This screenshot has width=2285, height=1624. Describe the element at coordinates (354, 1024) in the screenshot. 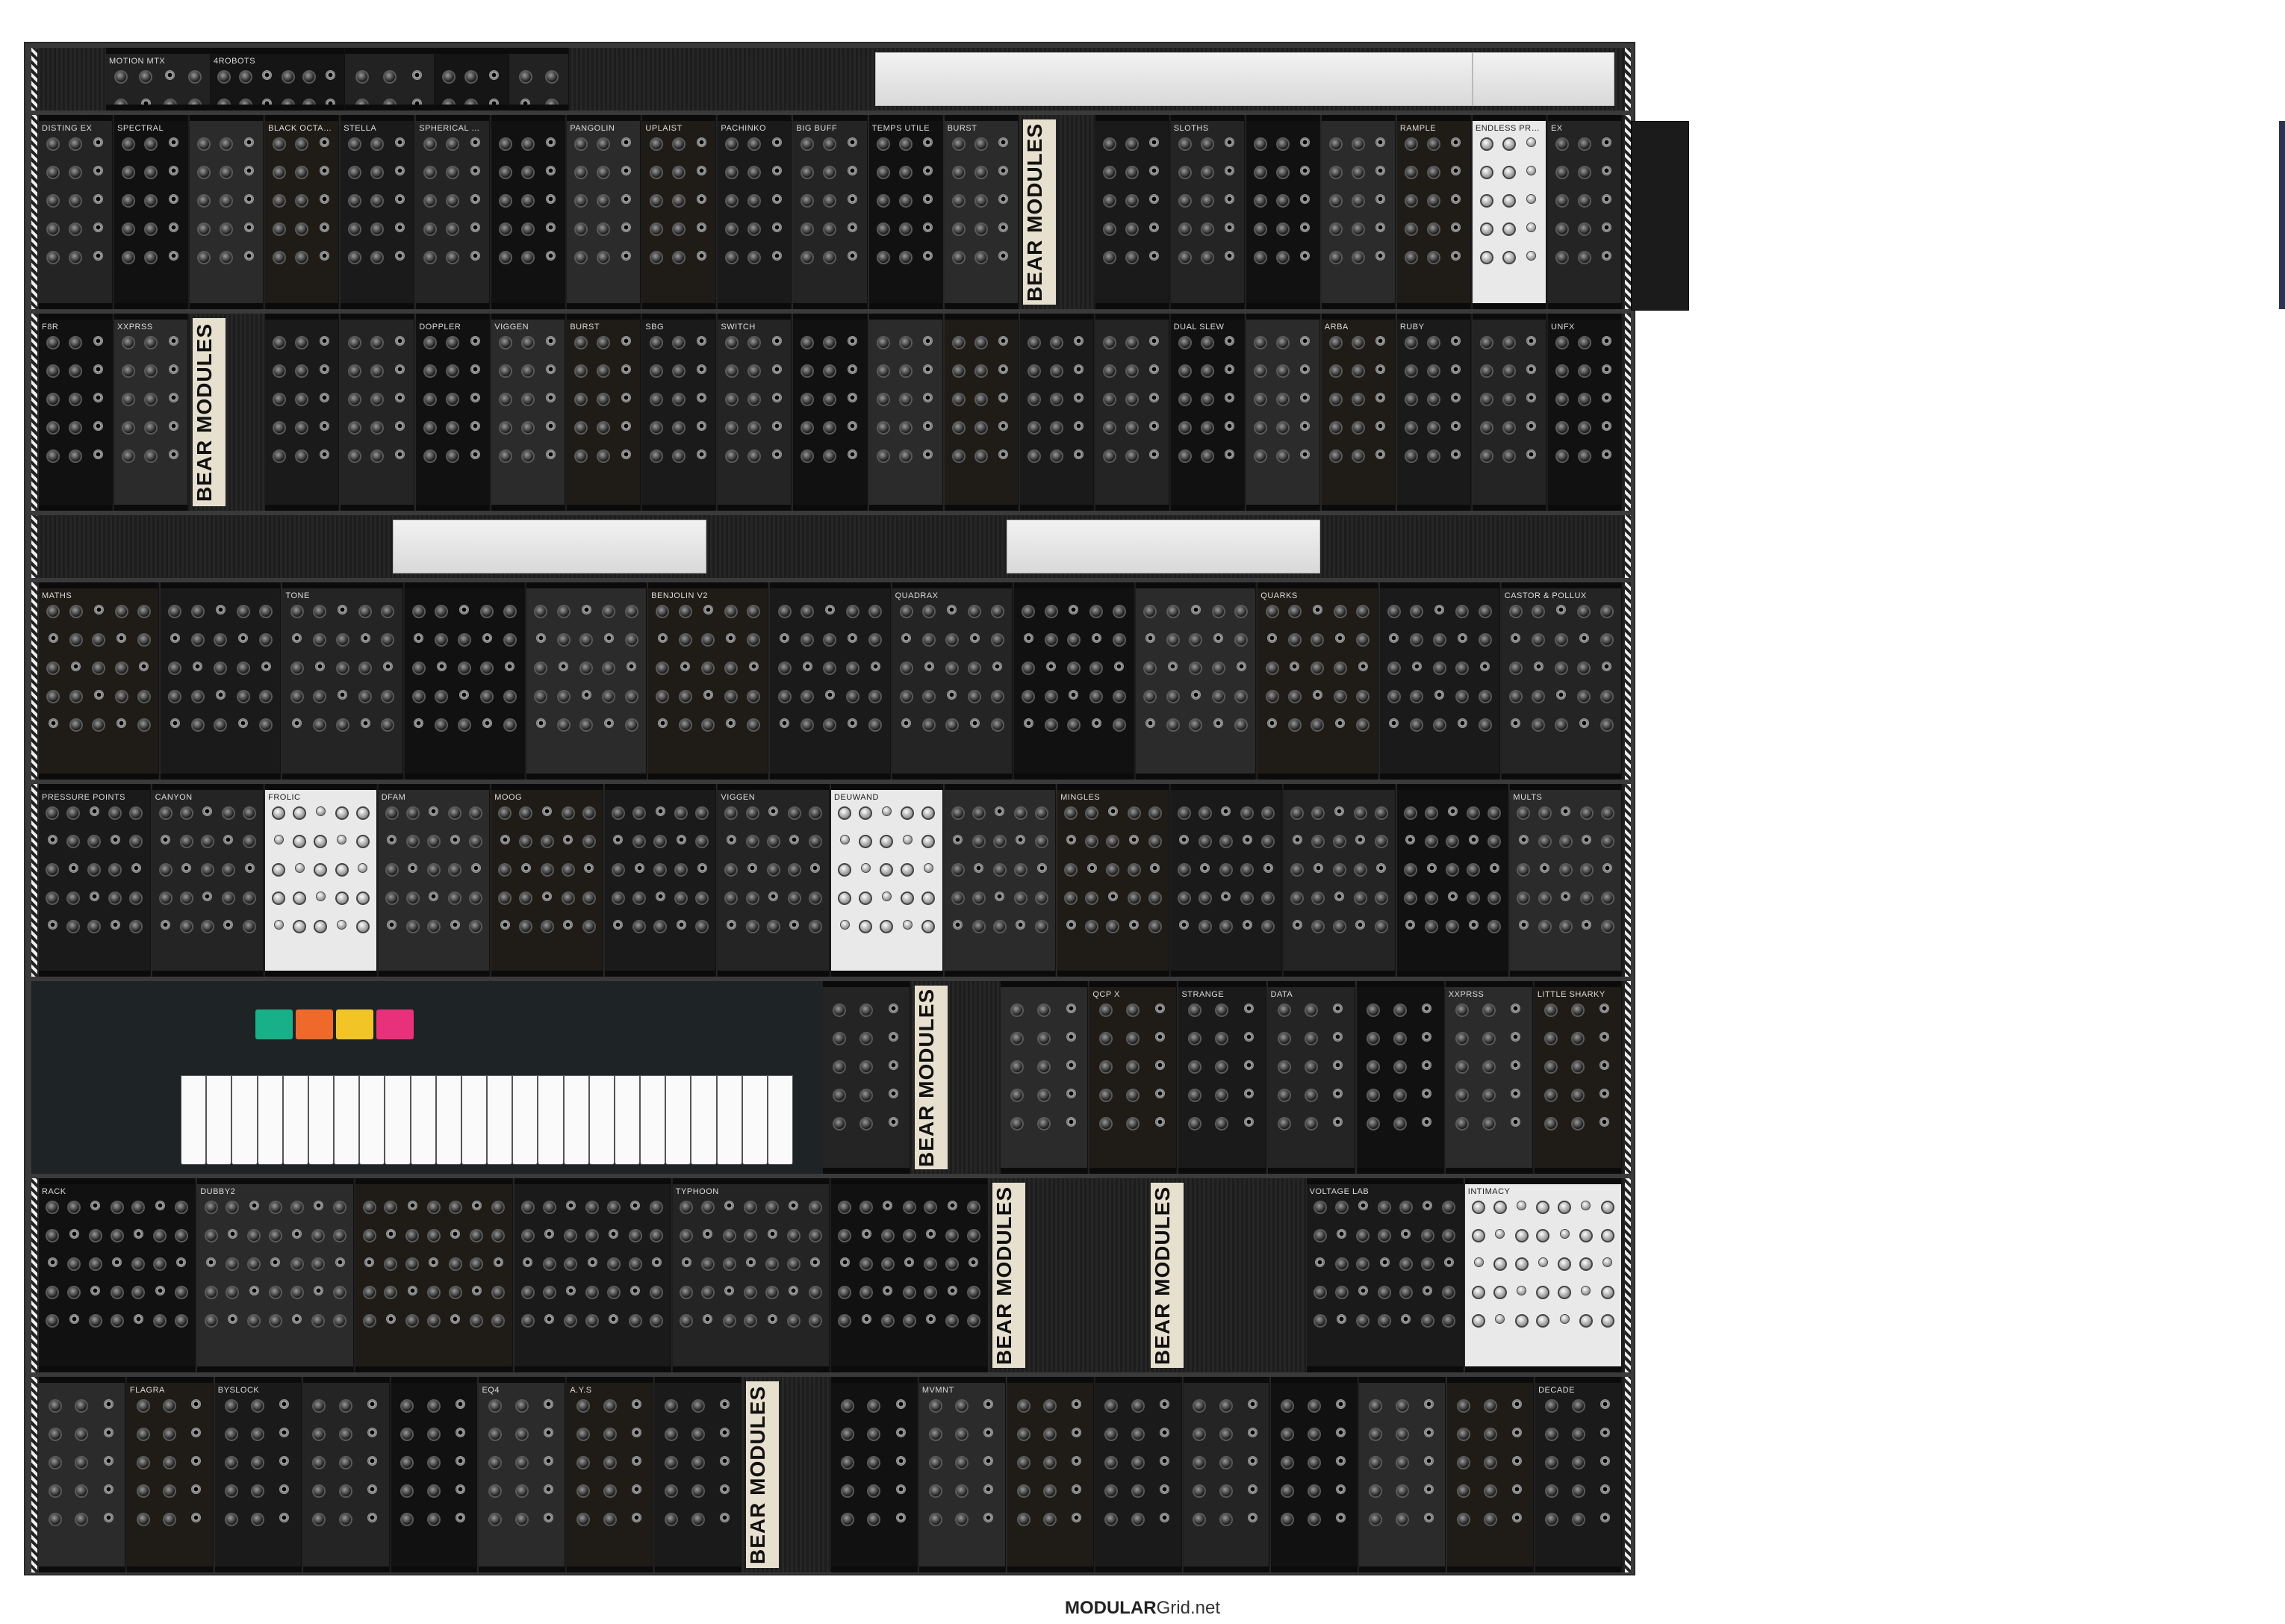

I see `step-pad` at that location.